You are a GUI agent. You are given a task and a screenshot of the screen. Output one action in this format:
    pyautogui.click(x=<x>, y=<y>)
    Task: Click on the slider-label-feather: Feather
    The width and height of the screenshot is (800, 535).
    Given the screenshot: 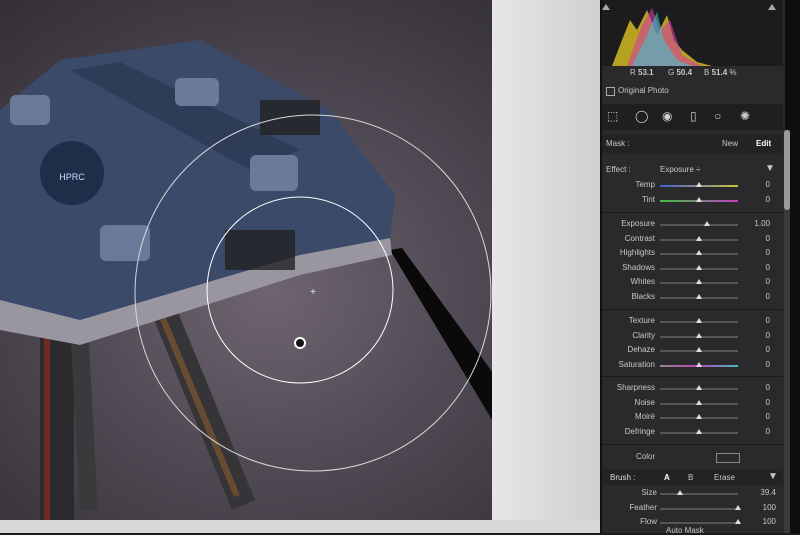 What is the action you would take?
    pyautogui.click(x=643, y=507)
    